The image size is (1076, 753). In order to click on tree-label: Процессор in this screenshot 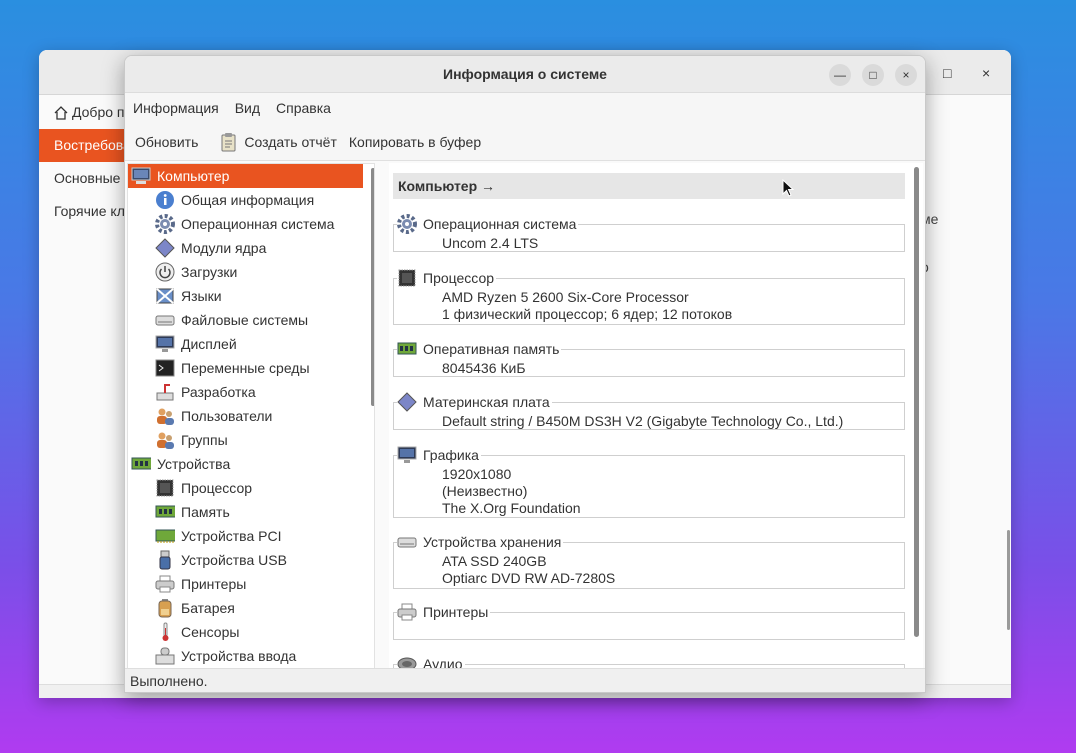, I will do `click(217, 488)`.